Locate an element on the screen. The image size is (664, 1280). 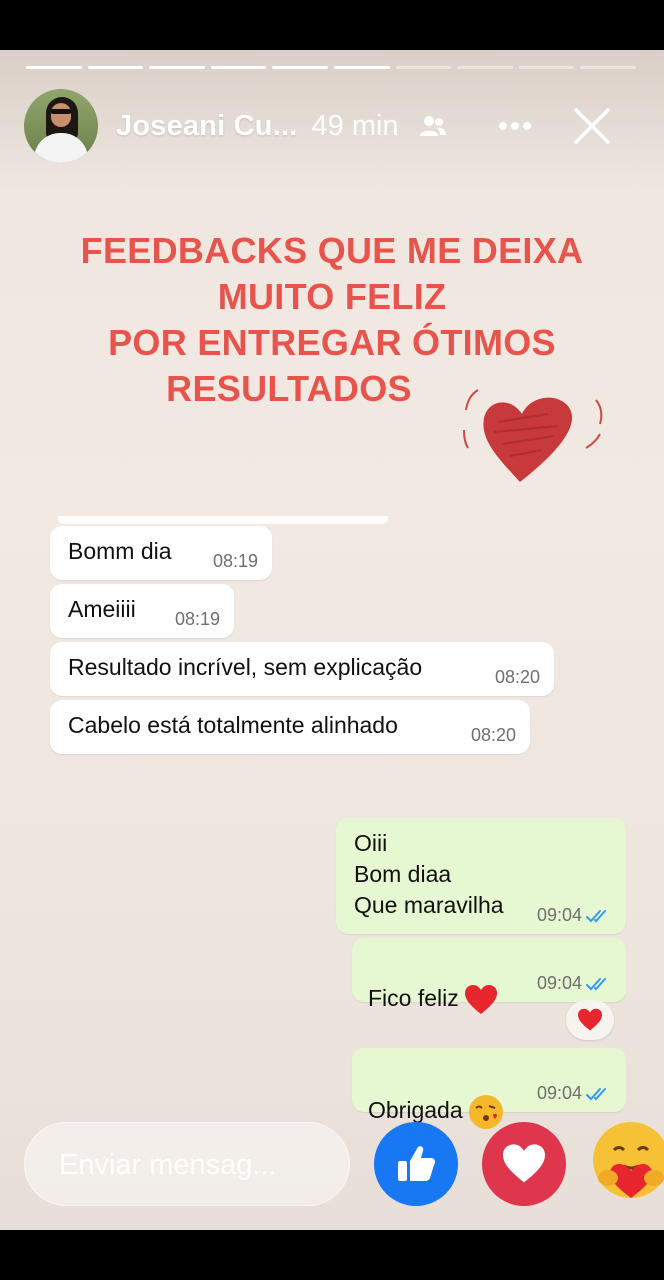
navigation-bar-area is located at coordinates (332, 1255).